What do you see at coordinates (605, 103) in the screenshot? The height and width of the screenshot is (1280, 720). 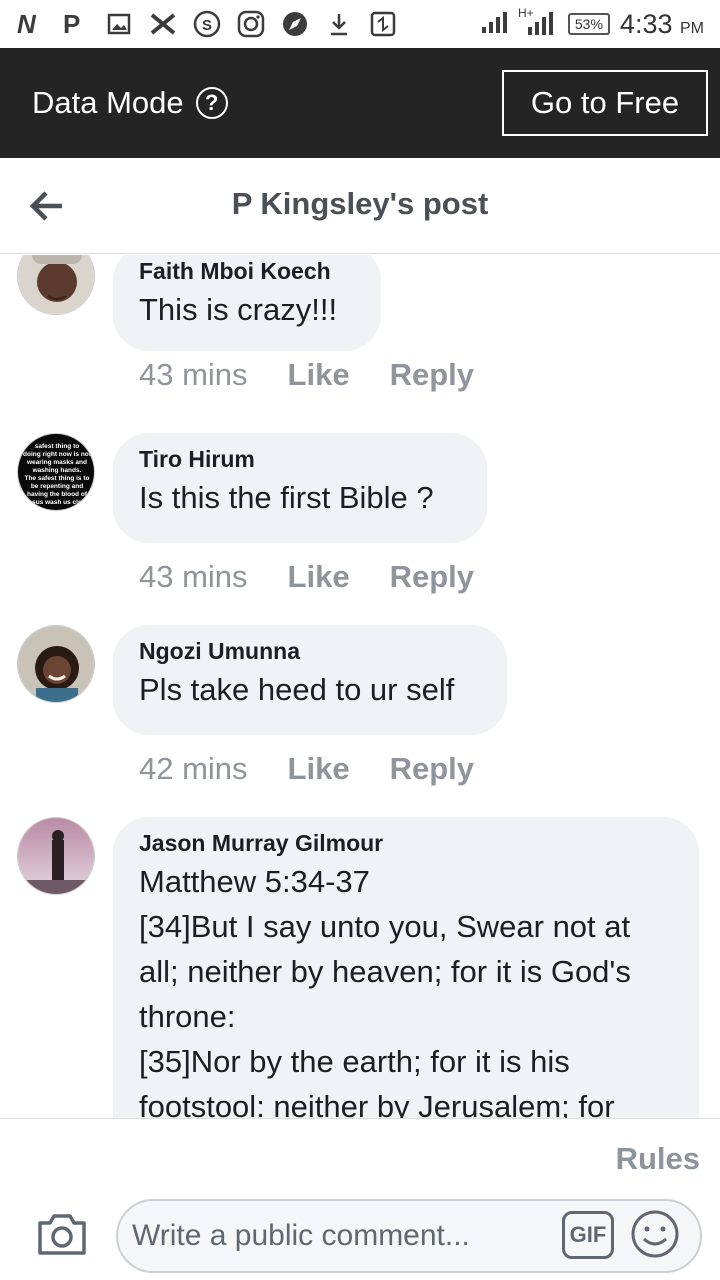 I see `go-to-free-button: Go to Free` at bounding box center [605, 103].